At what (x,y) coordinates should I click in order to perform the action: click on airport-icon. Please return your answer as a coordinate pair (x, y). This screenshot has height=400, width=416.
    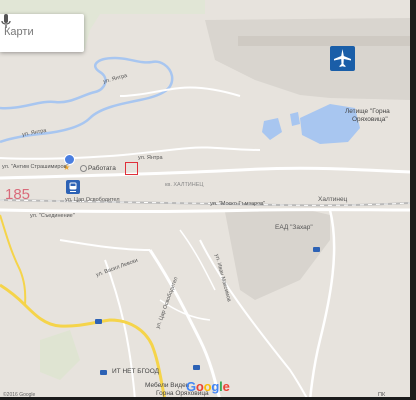
    Looking at the image, I should click on (342, 58).